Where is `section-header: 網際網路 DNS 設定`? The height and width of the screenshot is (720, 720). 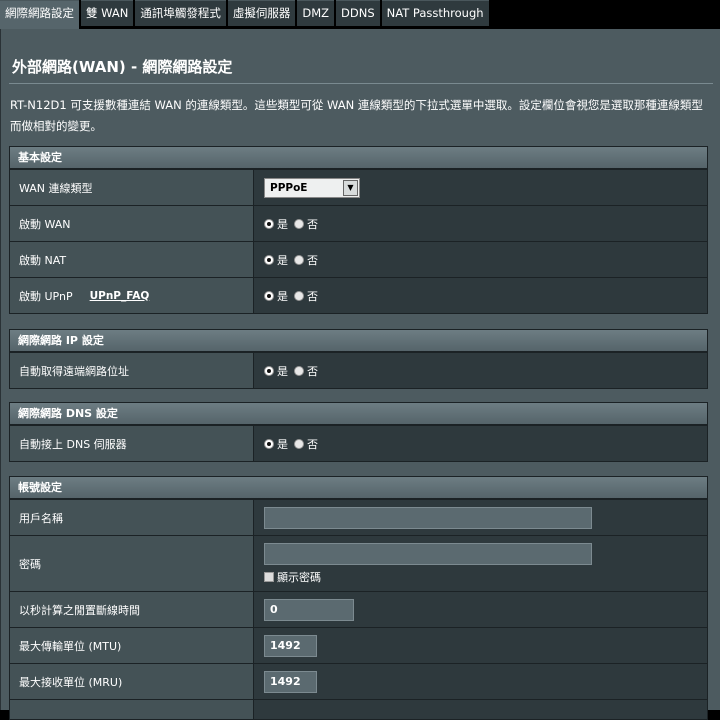
section-header: 網際網路 DNS 設定 is located at coordinates (358, 414).